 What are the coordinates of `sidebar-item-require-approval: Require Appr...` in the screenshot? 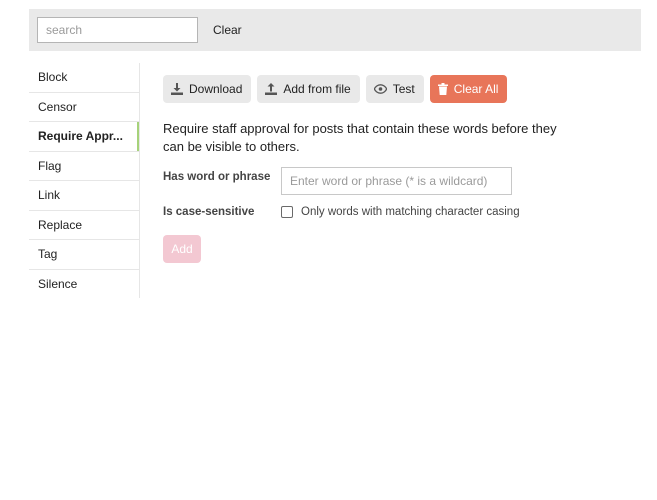 It's located at (84, 137).